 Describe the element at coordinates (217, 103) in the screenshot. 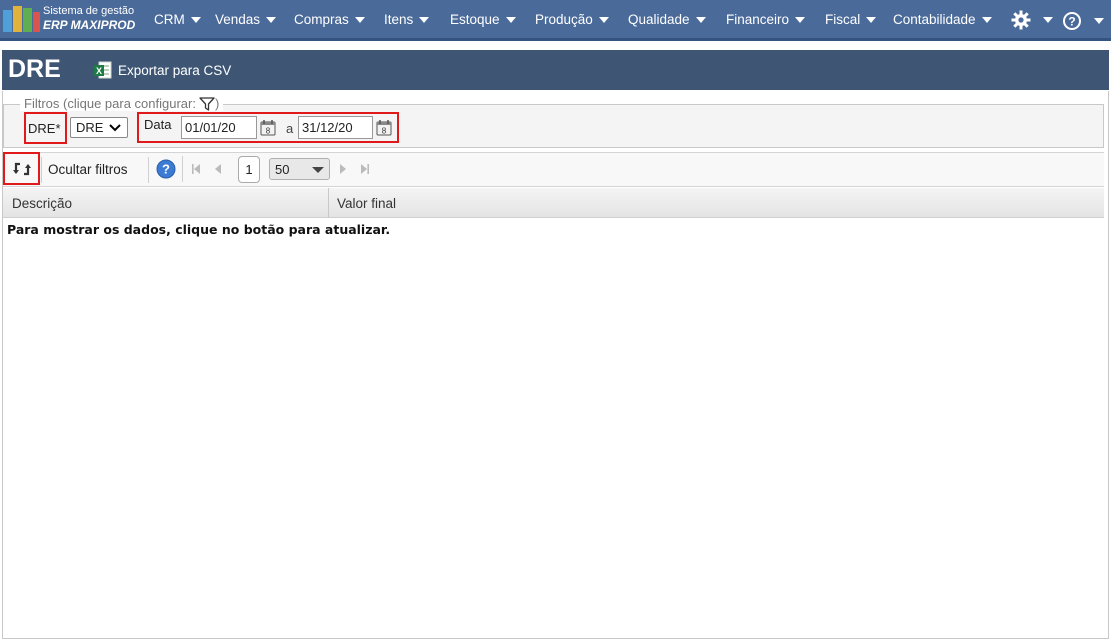

I see `filters-legend-end: )` at that location.